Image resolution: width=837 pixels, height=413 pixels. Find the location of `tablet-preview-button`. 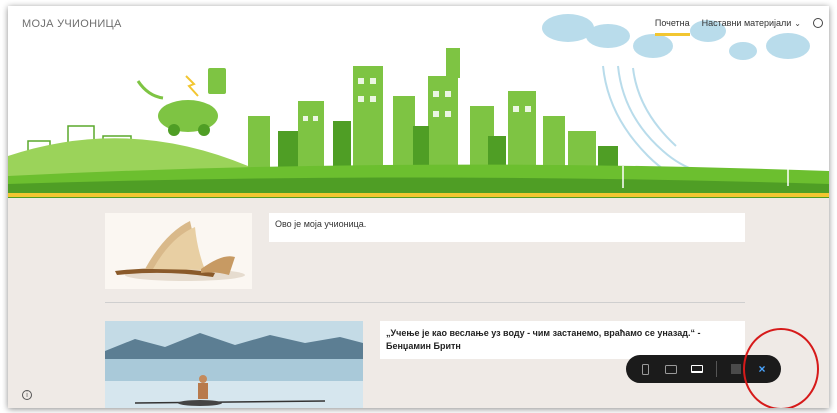

tablet-preview-button is located at coordinates (671, 369).